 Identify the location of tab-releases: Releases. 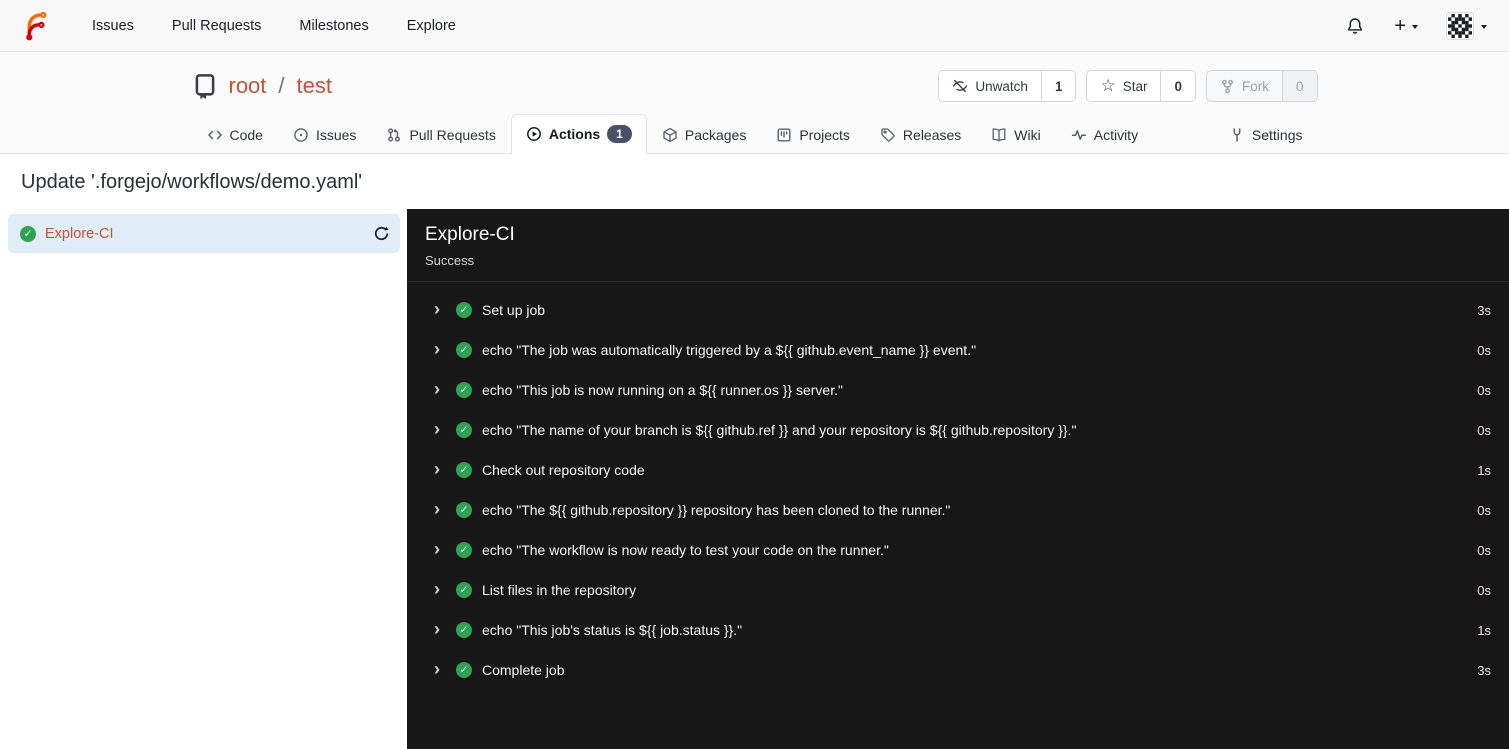
(920, 135).